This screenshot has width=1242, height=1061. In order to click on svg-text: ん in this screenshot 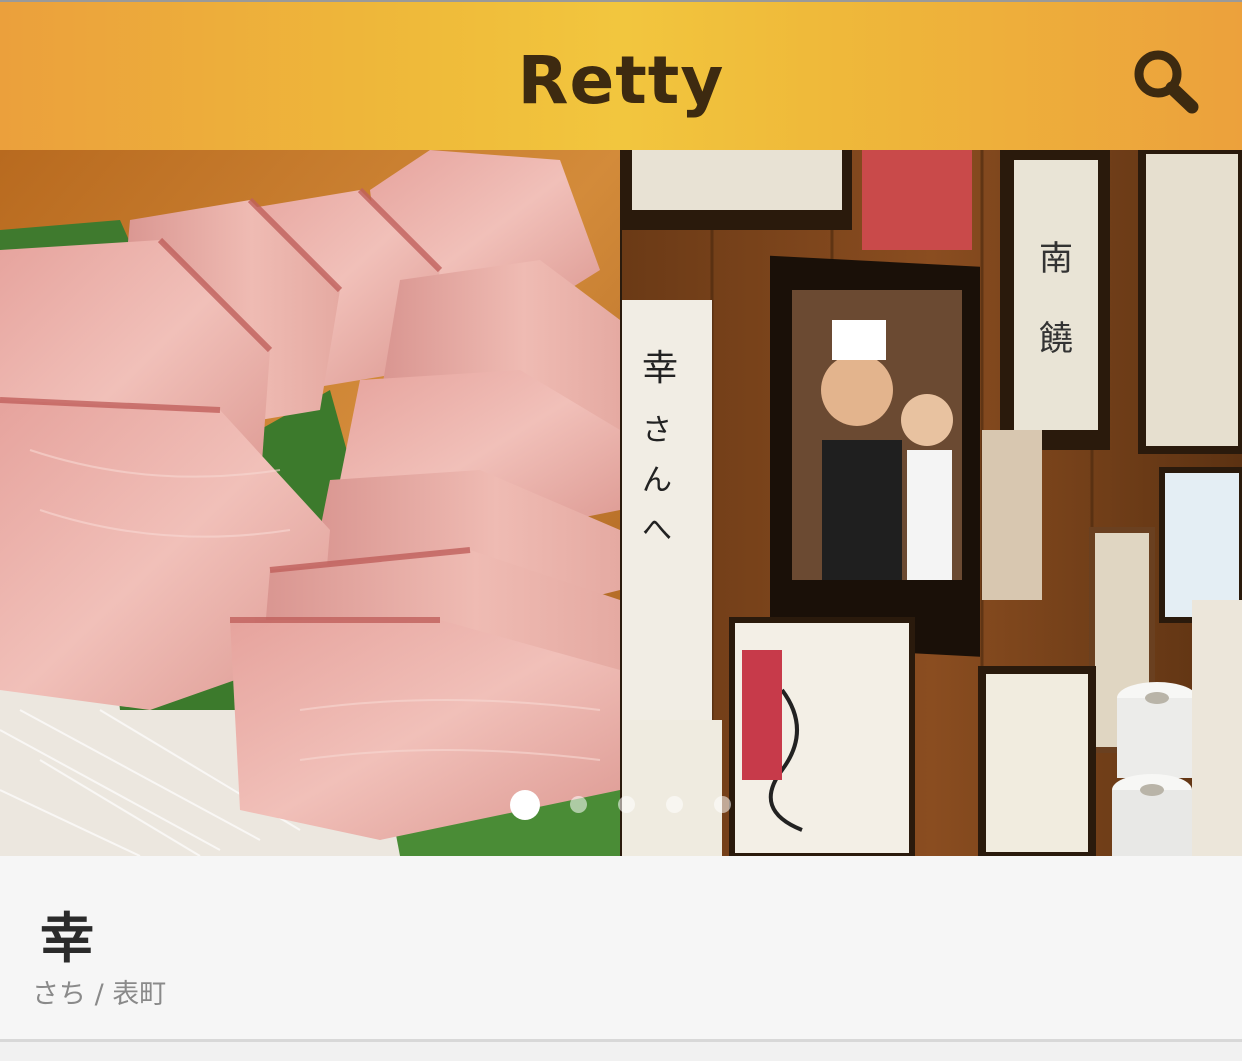, I will do `click(657, 480)`.